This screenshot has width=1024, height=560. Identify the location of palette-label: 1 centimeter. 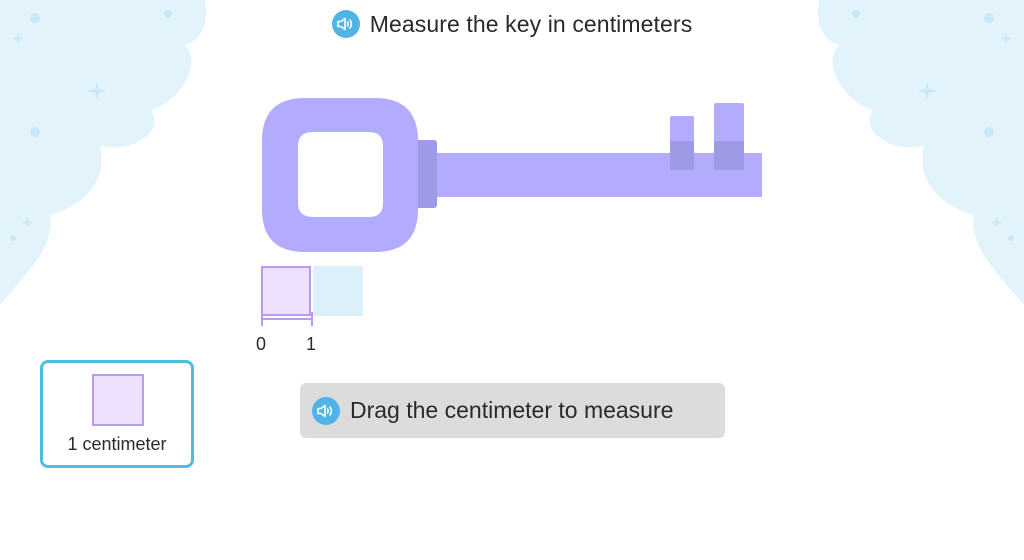
(117, 444).